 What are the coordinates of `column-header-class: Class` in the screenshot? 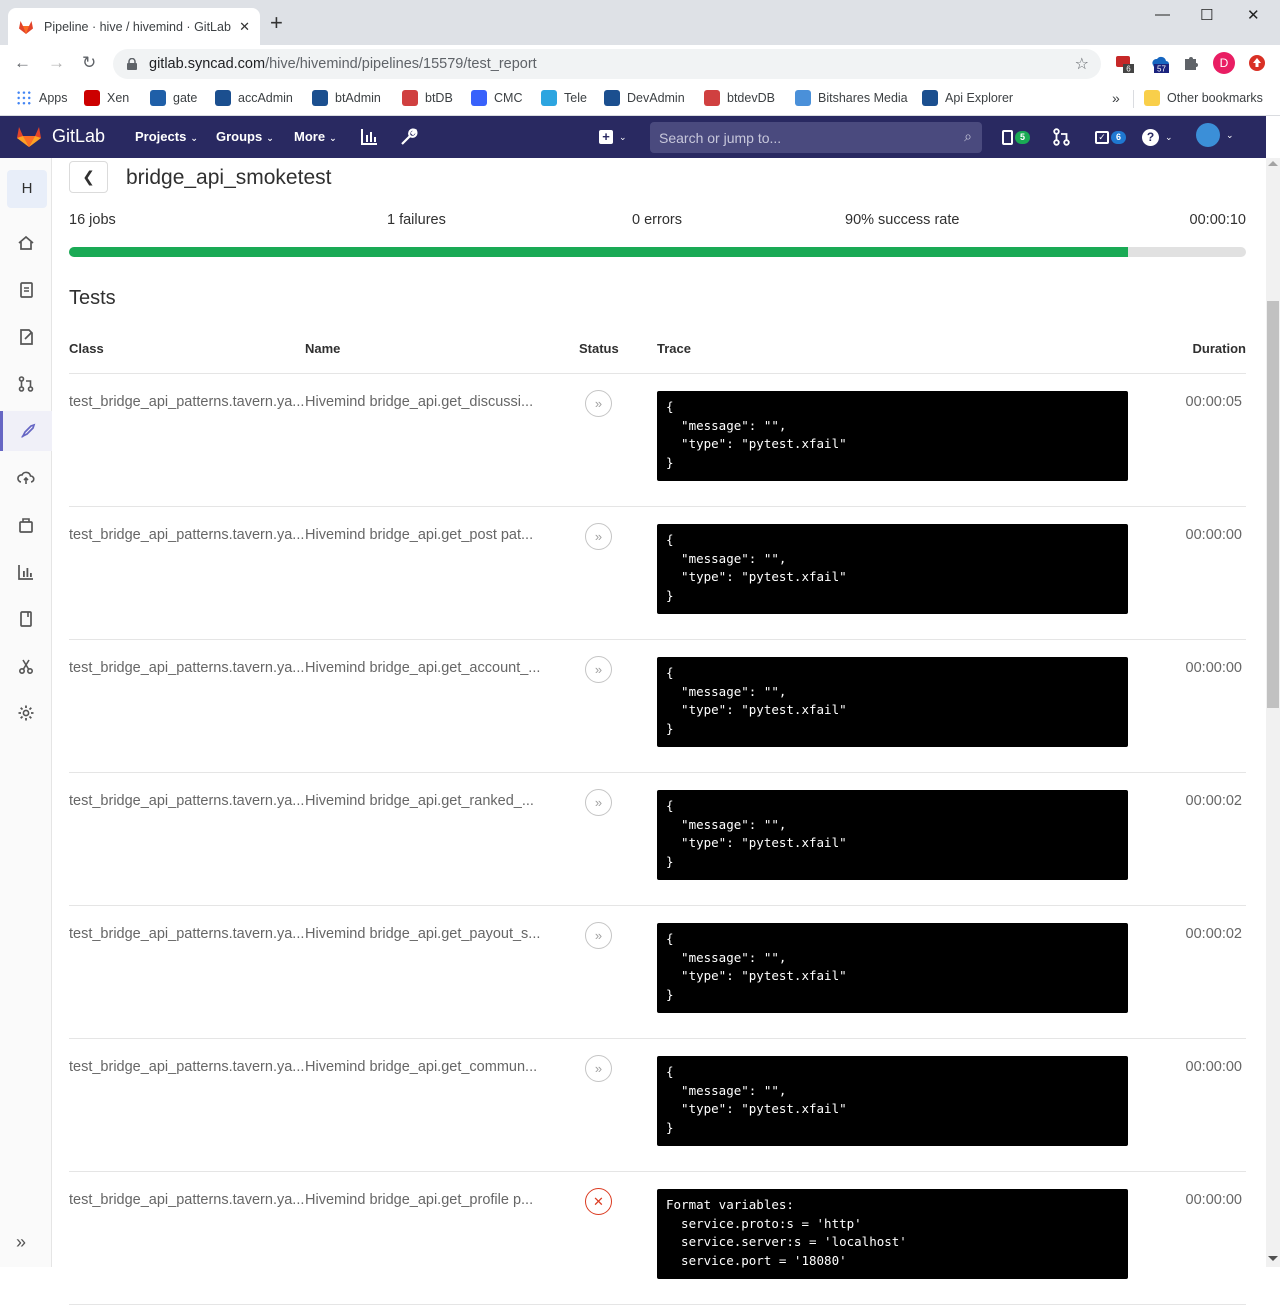 It's located at (86, 348).